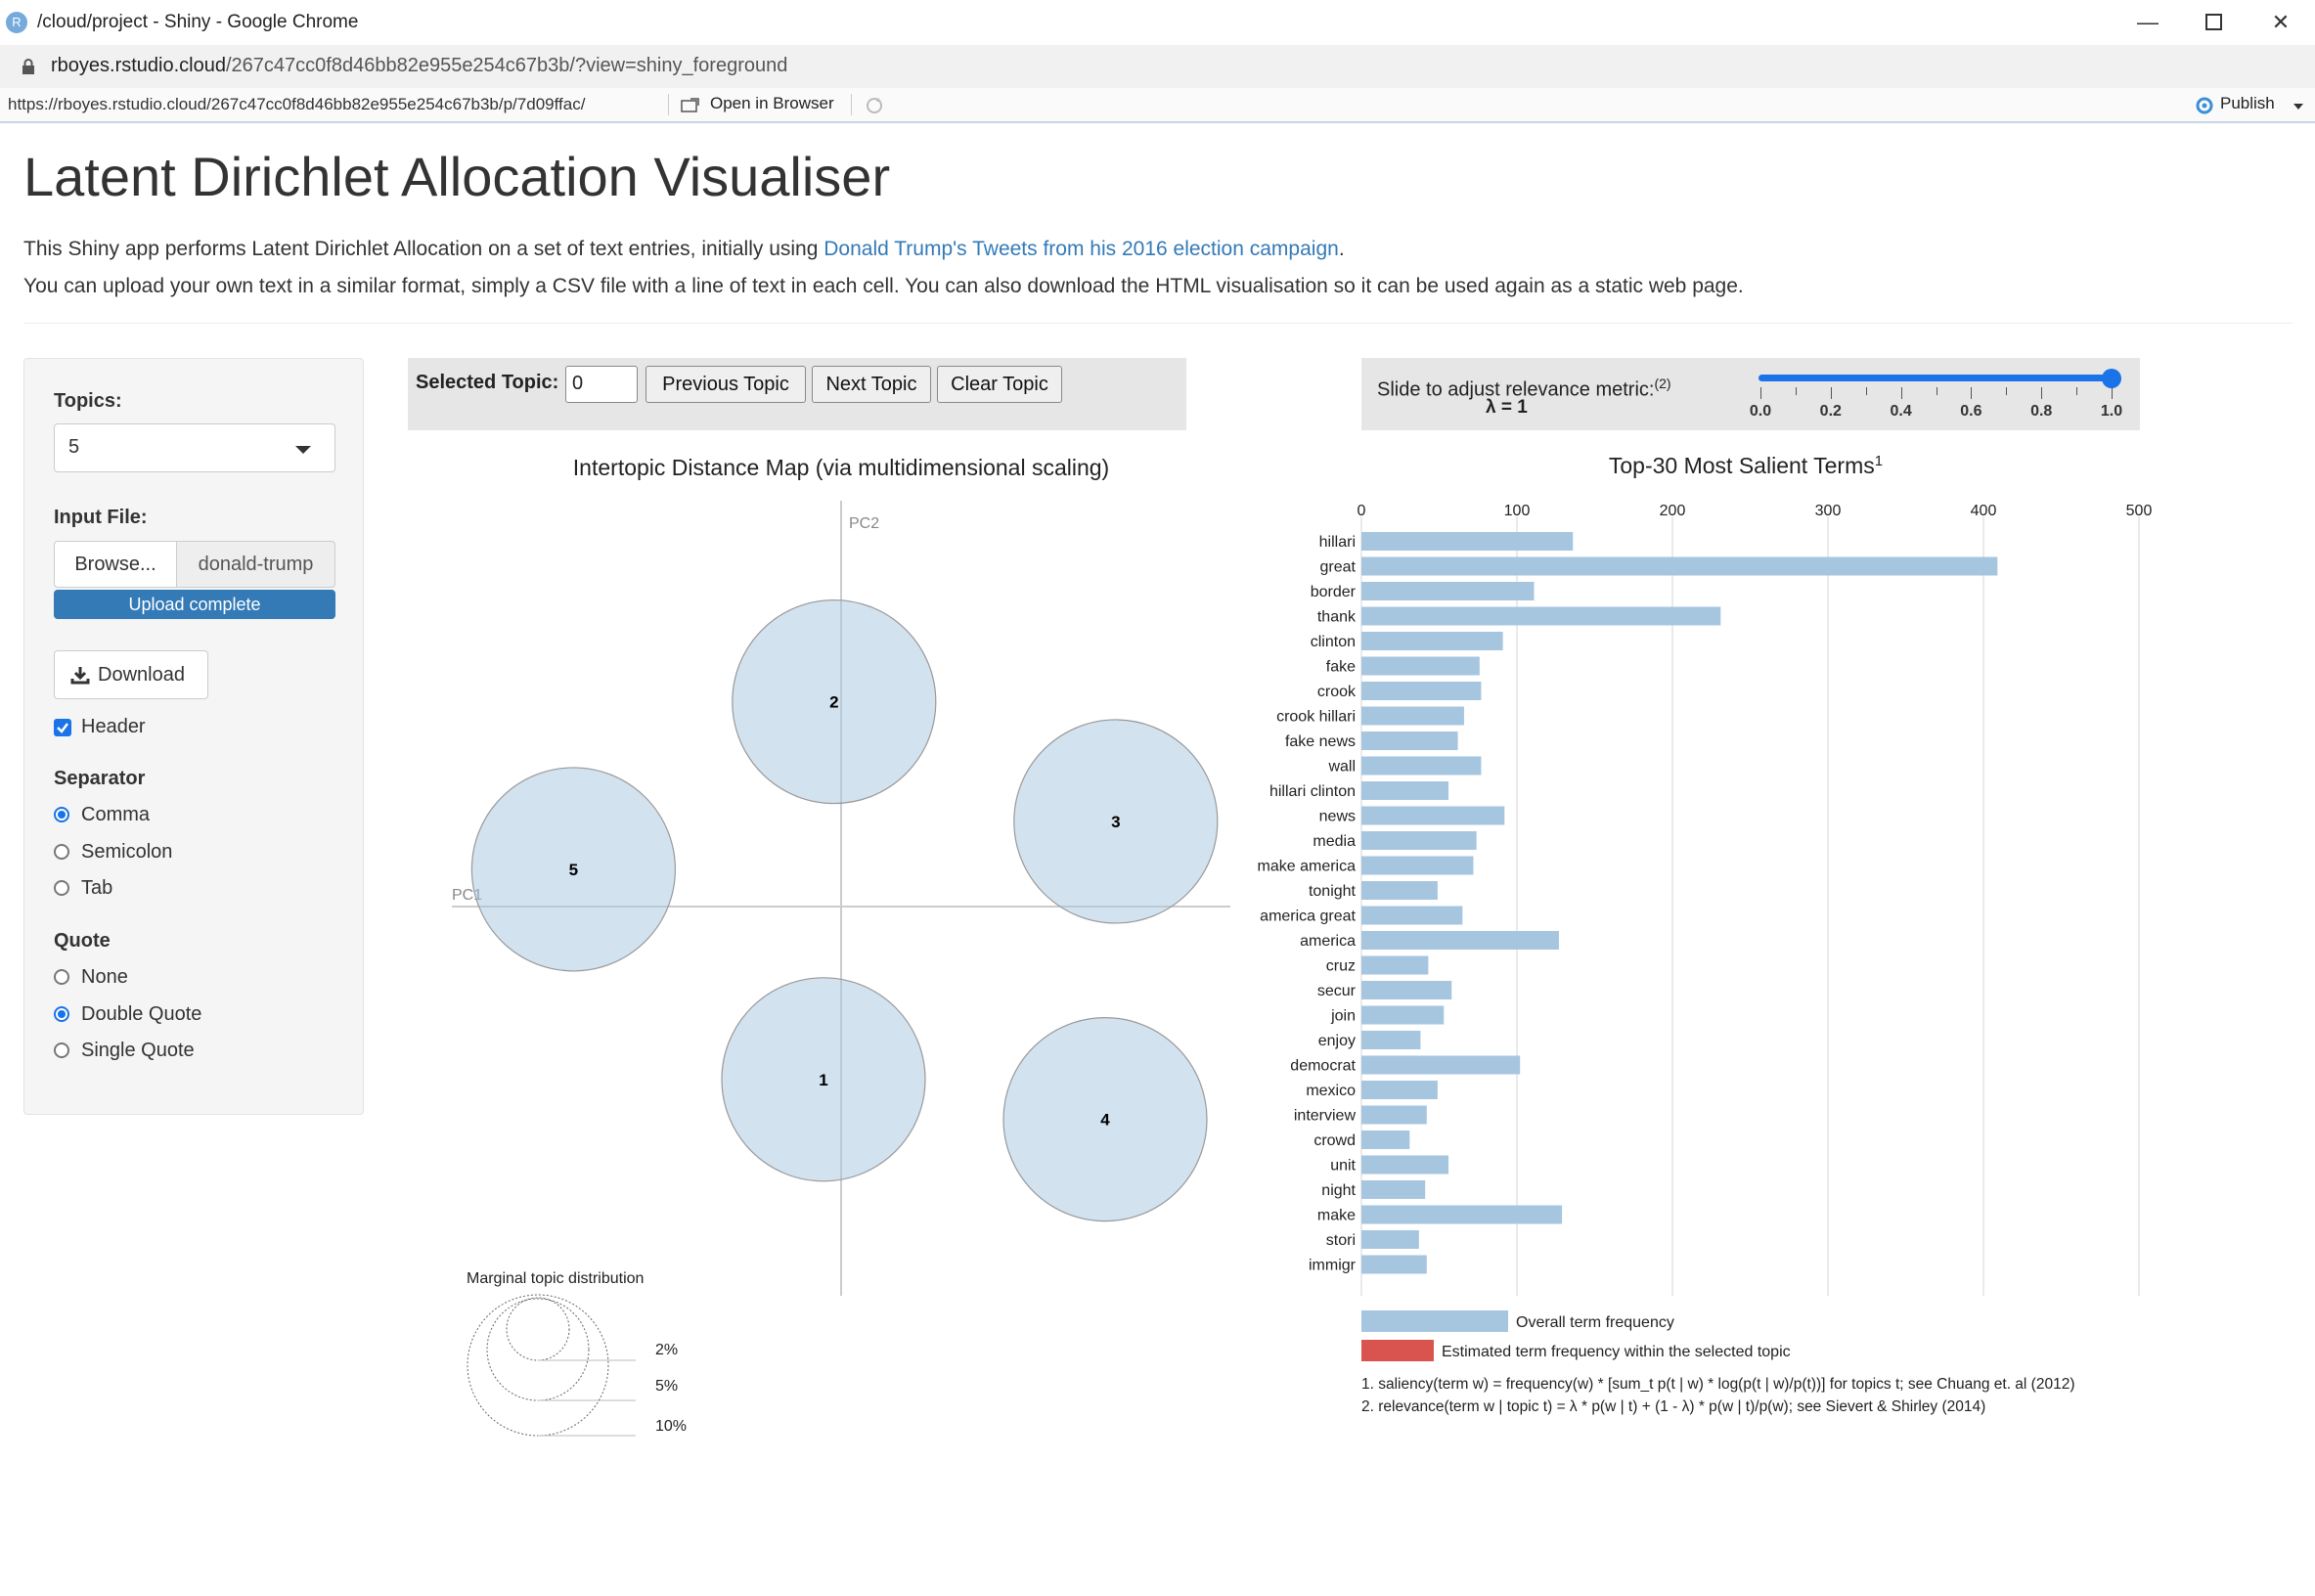 This screenshot has width=2315, height=1596. Describe the element at coordinates (1307, 867) in the screenshot. I see `term-label: make america` at that location.